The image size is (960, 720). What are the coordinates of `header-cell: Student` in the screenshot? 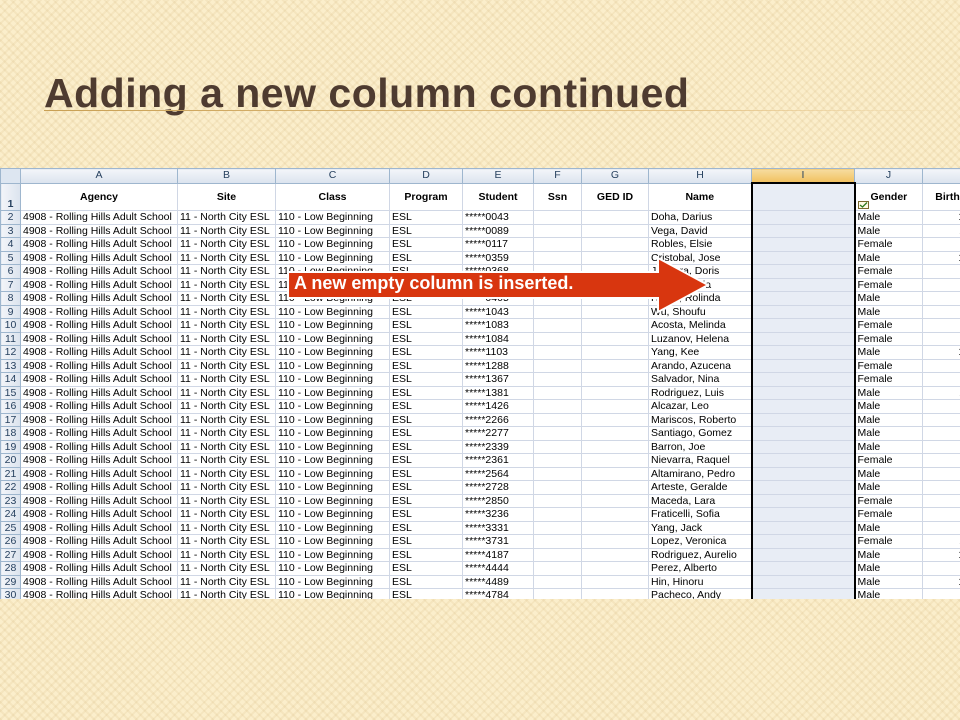 It's located at (498, 196).